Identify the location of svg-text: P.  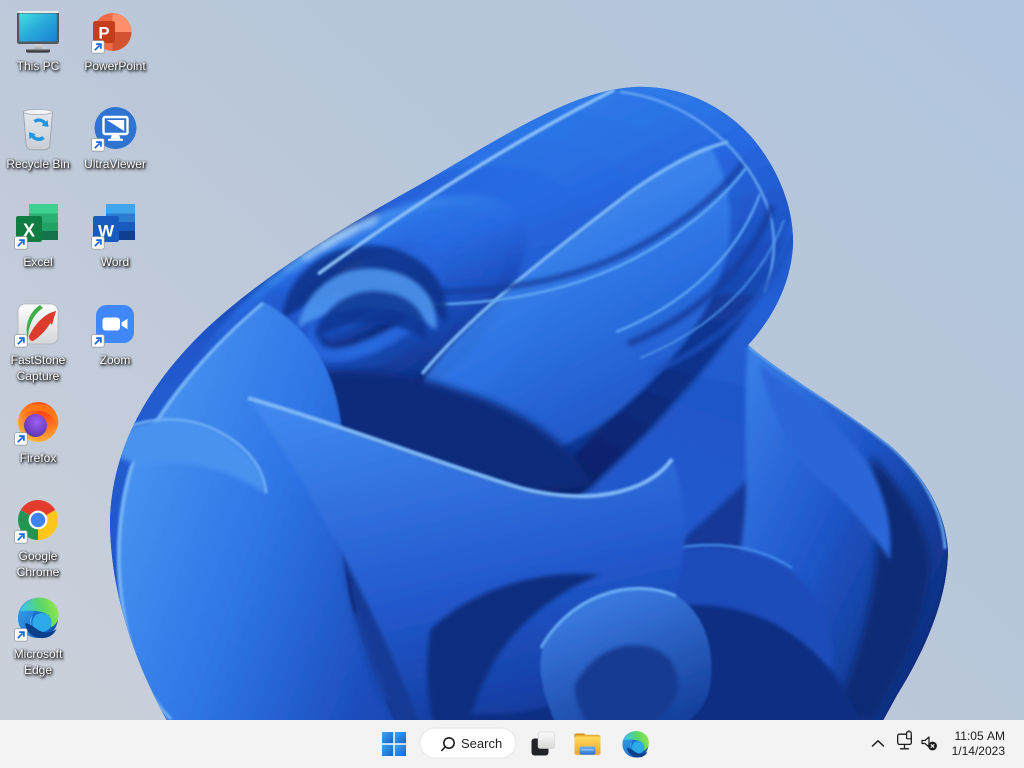
(103, 33).